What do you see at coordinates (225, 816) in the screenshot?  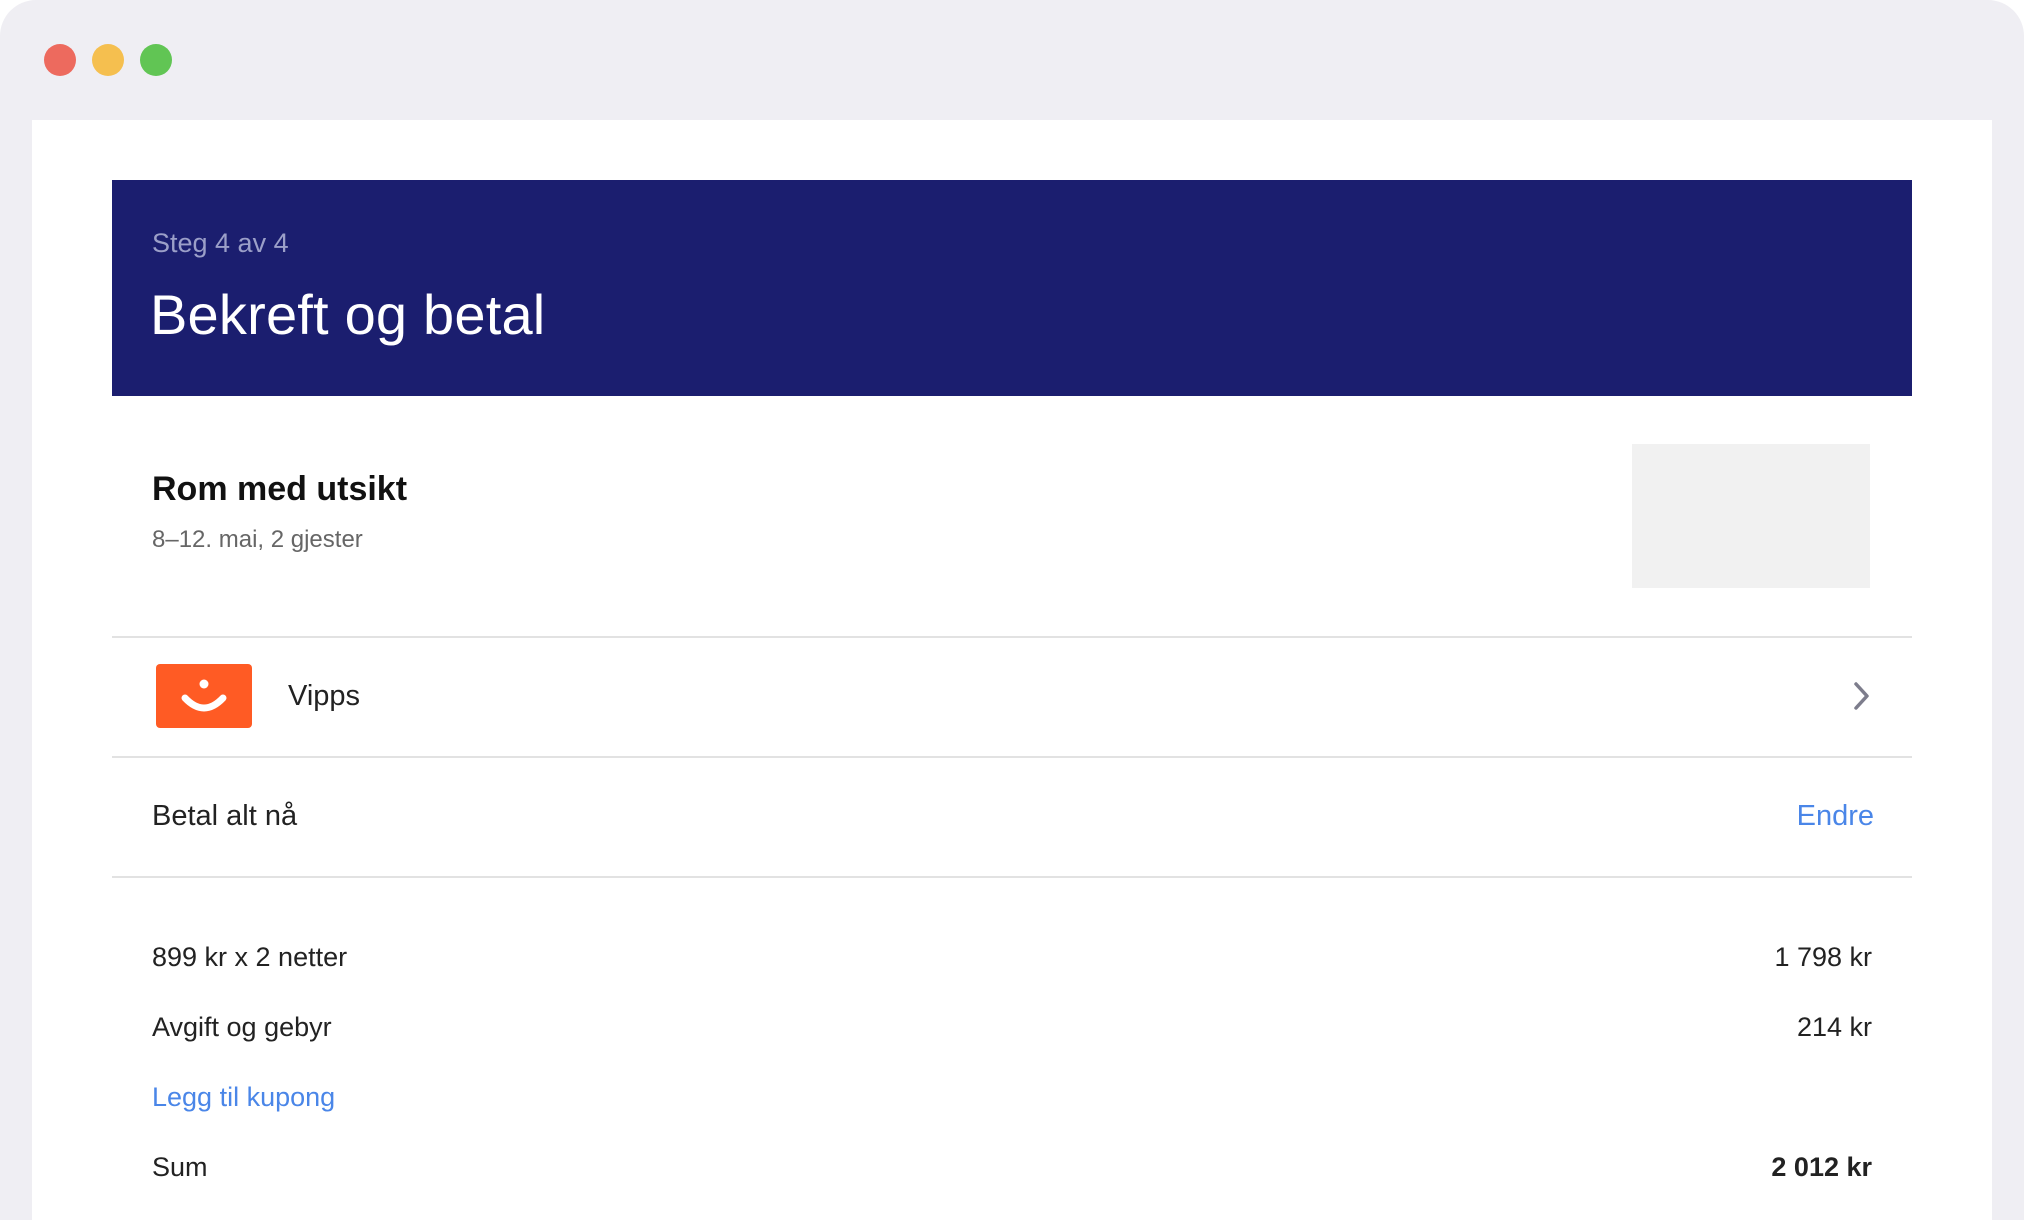 I see `payment-plan-label: Betal alt nå` at bounding box center [225, 816].